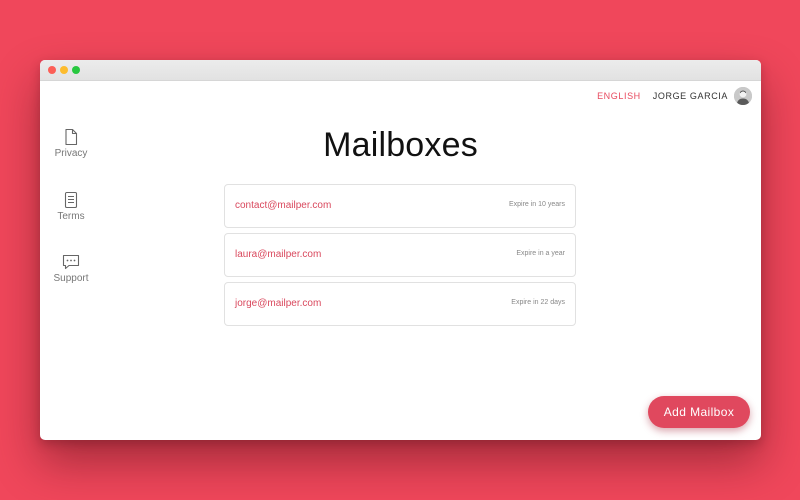 The image size is (800, 500). Describe the element at coordinates (71, 278) in the screenshot. I see `sidebar-item-label: Support` at that location.